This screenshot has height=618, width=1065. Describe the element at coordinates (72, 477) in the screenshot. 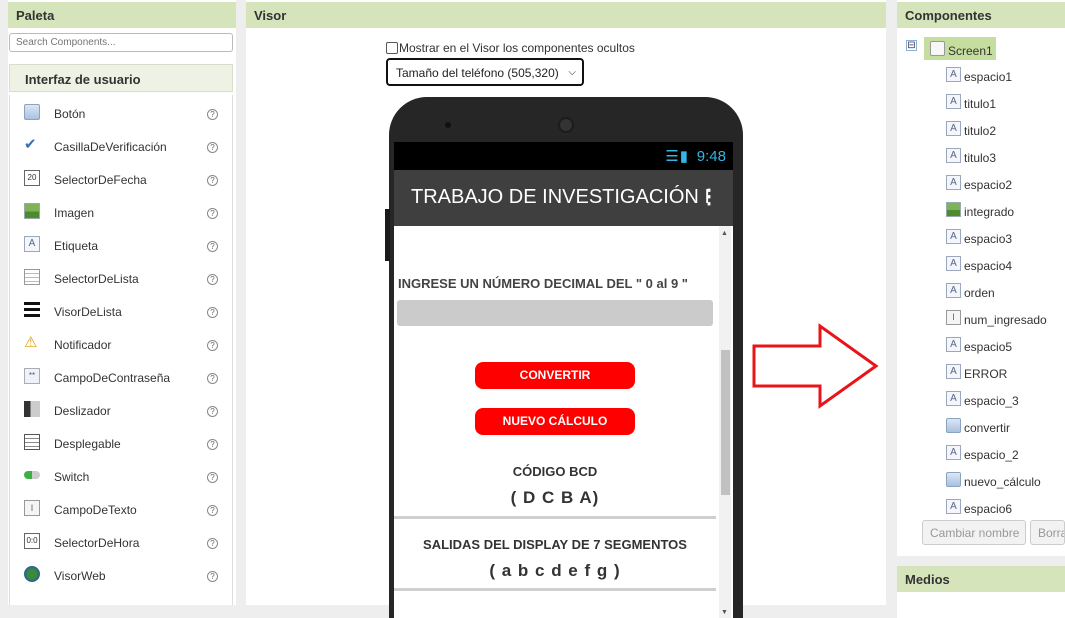

I see `palette-item-label: Switch` at that location.